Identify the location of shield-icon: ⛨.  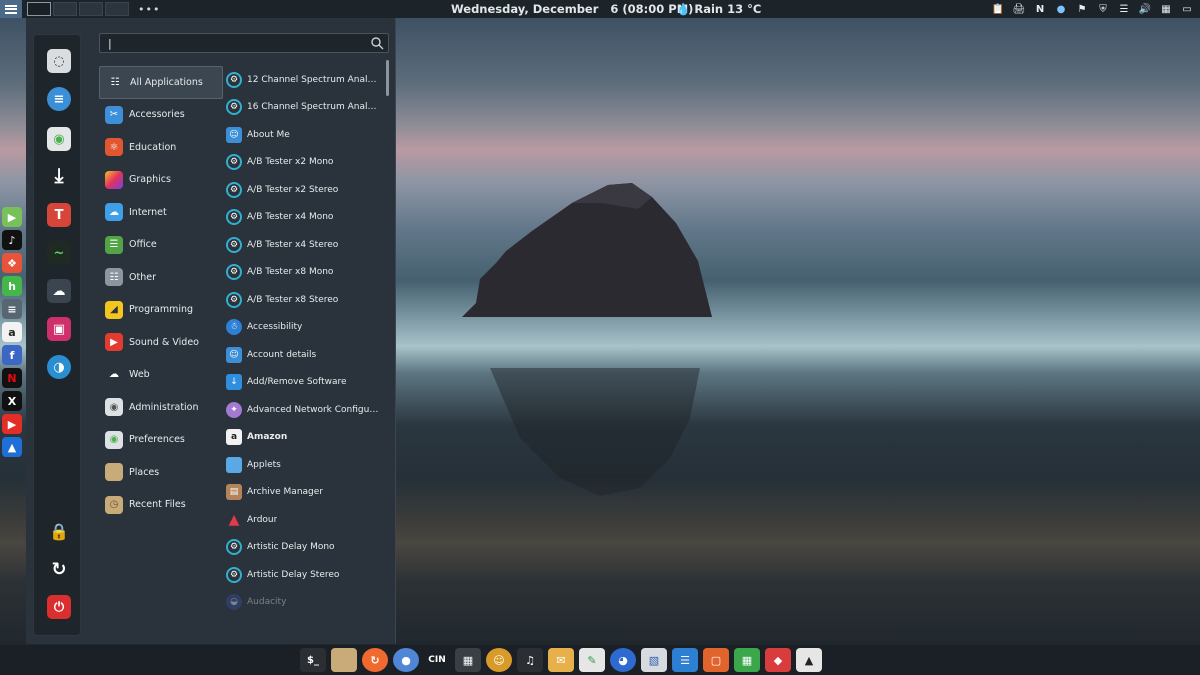
(1103, 9).